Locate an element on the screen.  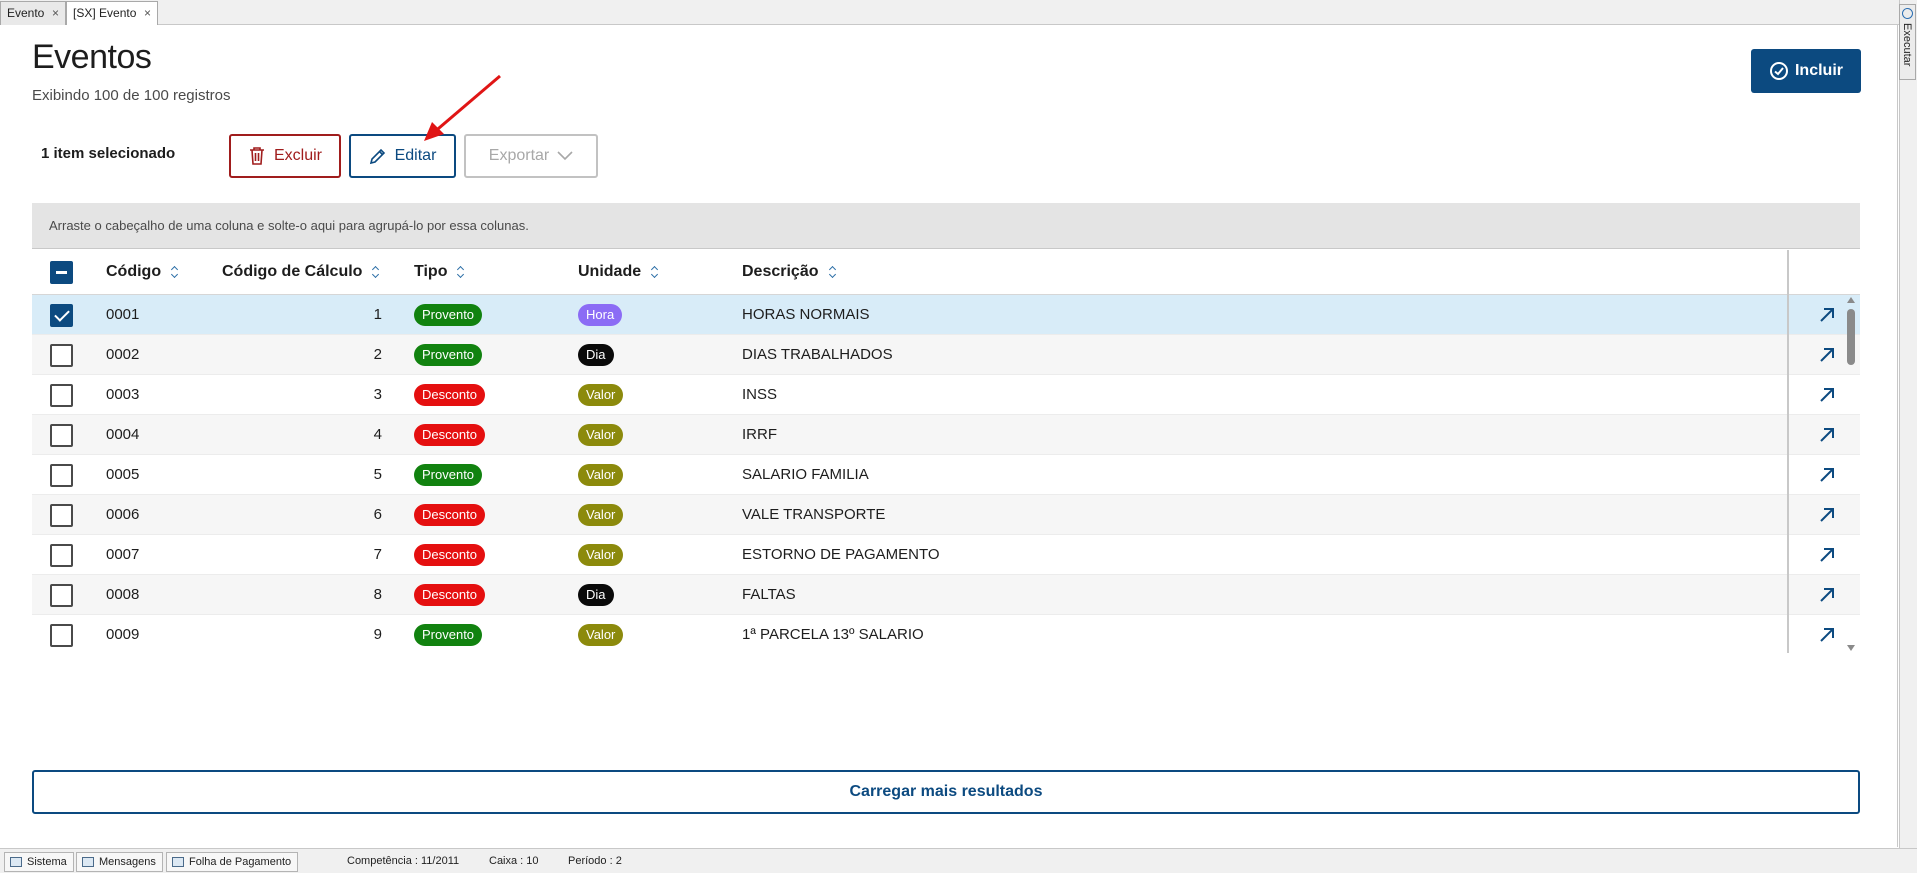
column-header-codigo: Código is located at coordinates (142, 272).